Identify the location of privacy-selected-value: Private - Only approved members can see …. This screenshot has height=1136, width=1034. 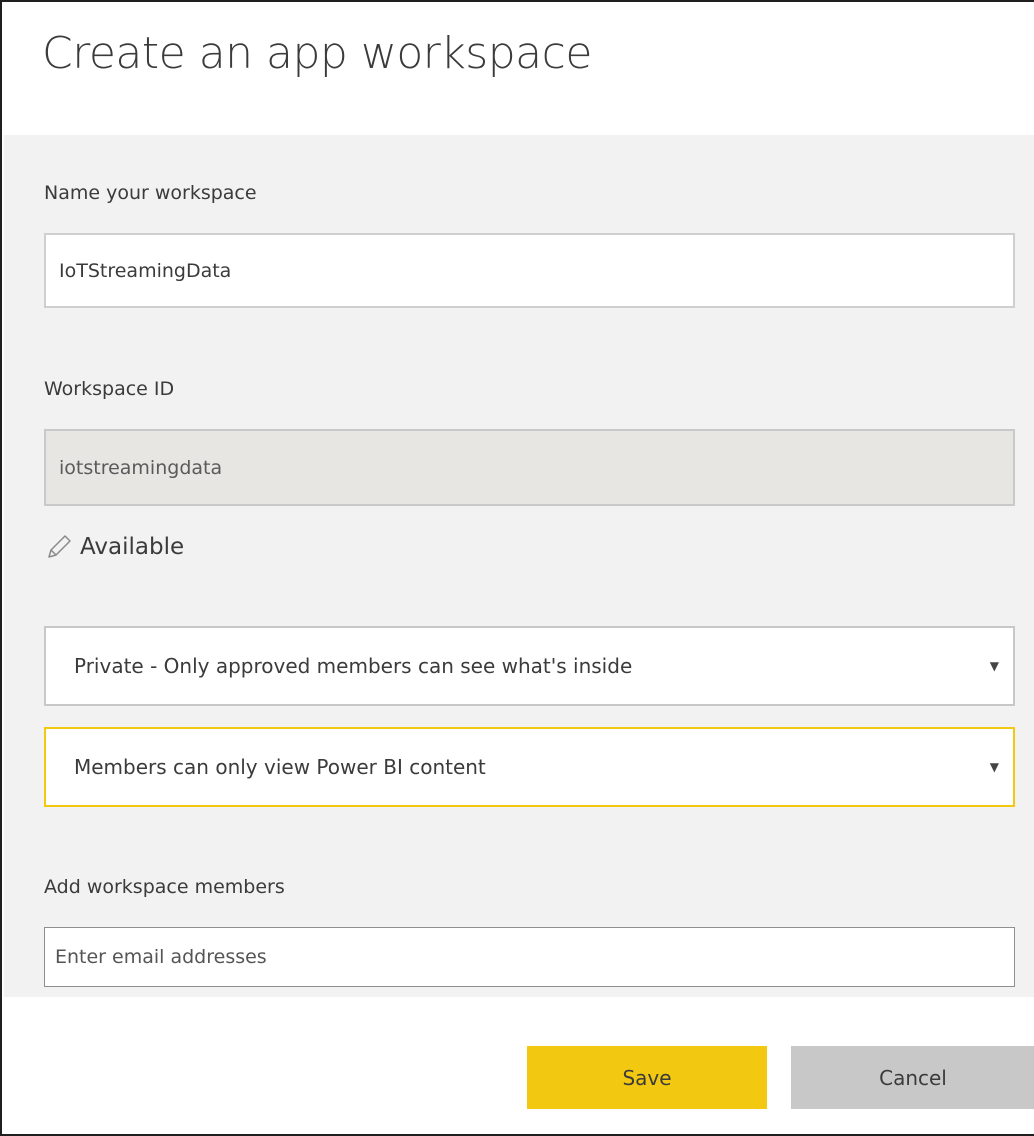
(353, 666).